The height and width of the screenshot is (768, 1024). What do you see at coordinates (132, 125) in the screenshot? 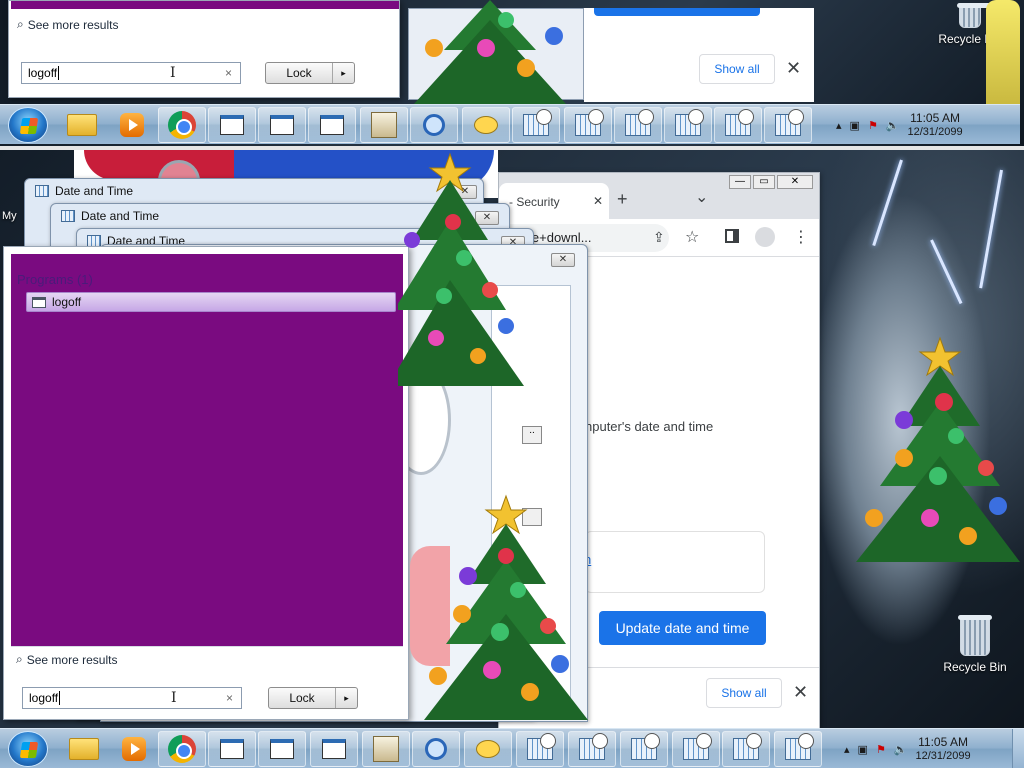
I see `nested-media-player-button` at bounding box center [132, 125].